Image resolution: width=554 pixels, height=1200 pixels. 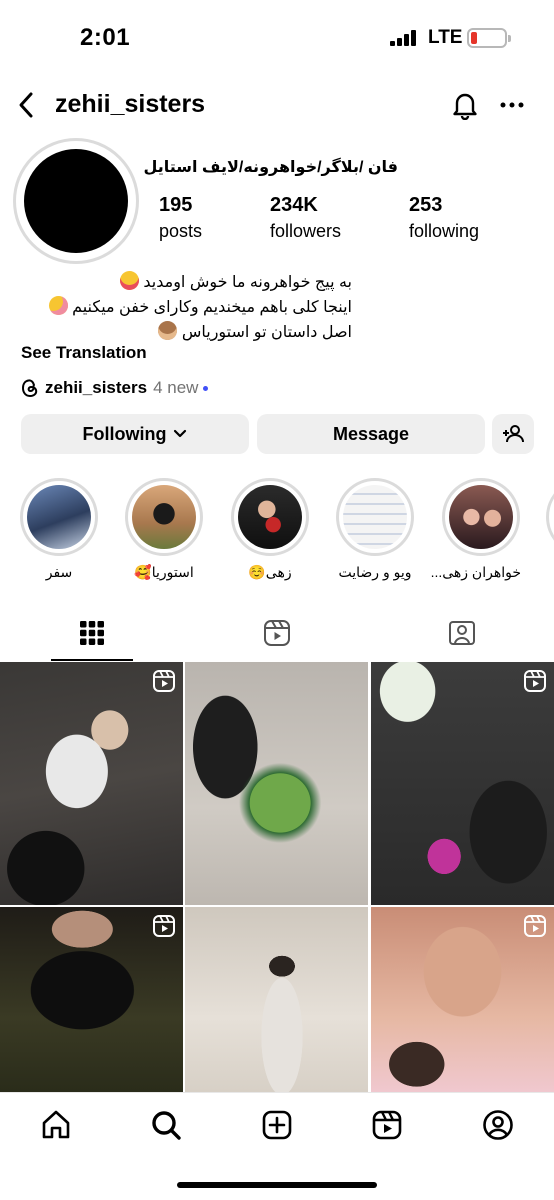 I want to click on following-button: Following, so click(x=135, y=434).